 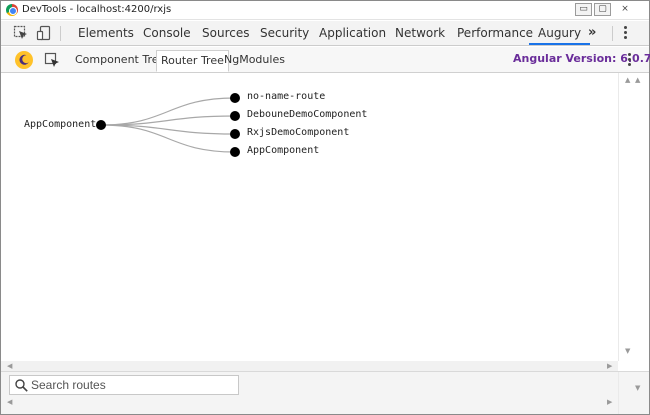 What do you see at coordinates (325, 392) in the screenshot?
I see `search-bar-area: ◀ ▶ ▼` at bounding box center [325, 392].